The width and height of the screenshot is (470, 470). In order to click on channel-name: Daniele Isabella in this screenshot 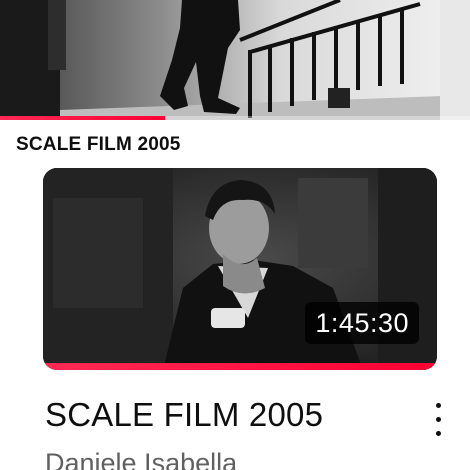, I will do `click(141, 459)`.